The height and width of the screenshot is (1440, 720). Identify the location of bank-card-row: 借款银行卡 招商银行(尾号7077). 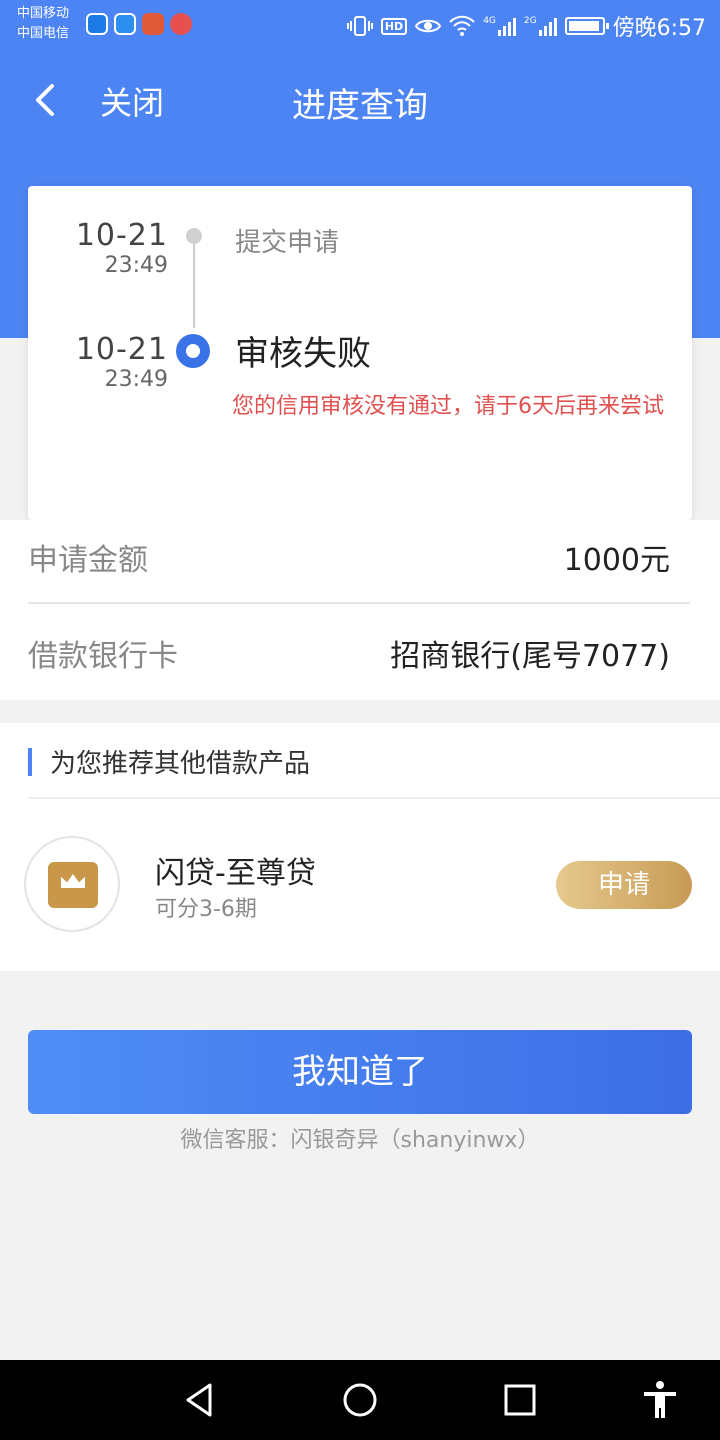
(359, 653).